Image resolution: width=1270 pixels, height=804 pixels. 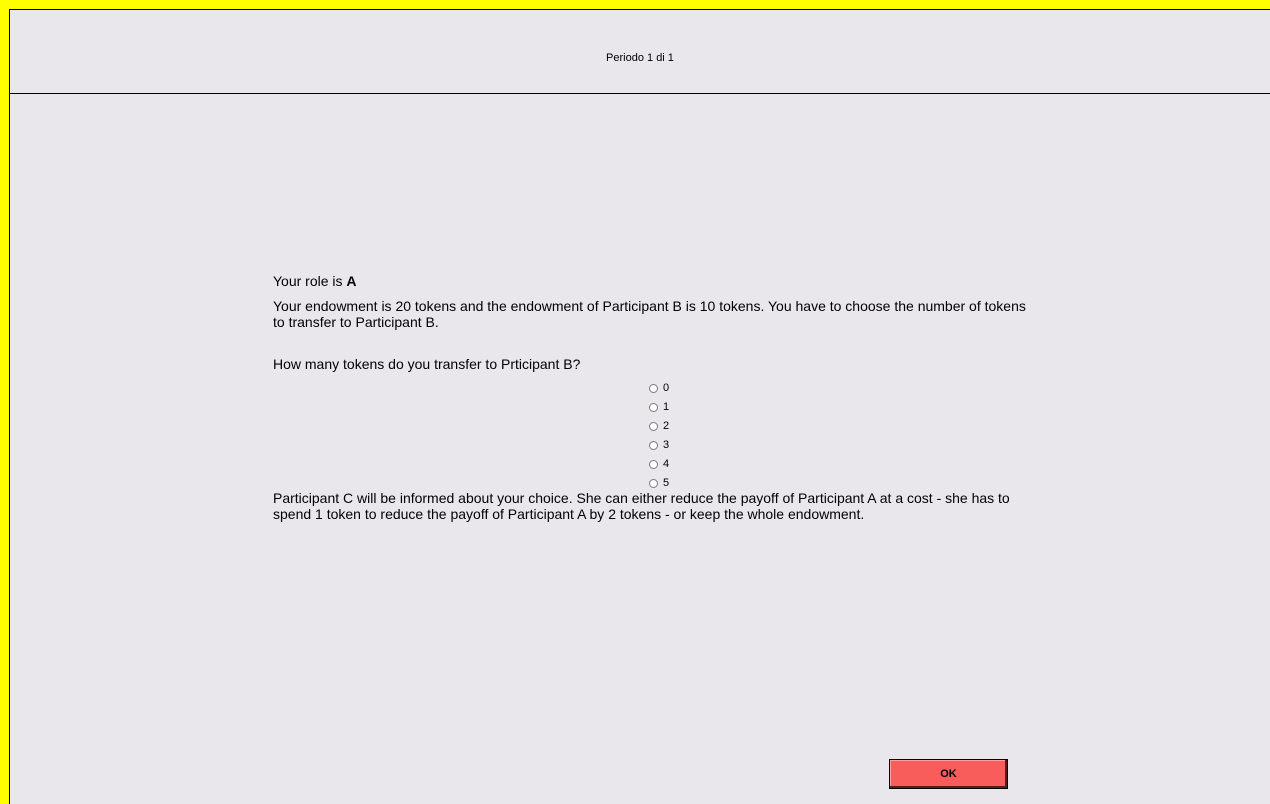 I want to click on transfer-option-label: 0, so click(x=666, y=388).